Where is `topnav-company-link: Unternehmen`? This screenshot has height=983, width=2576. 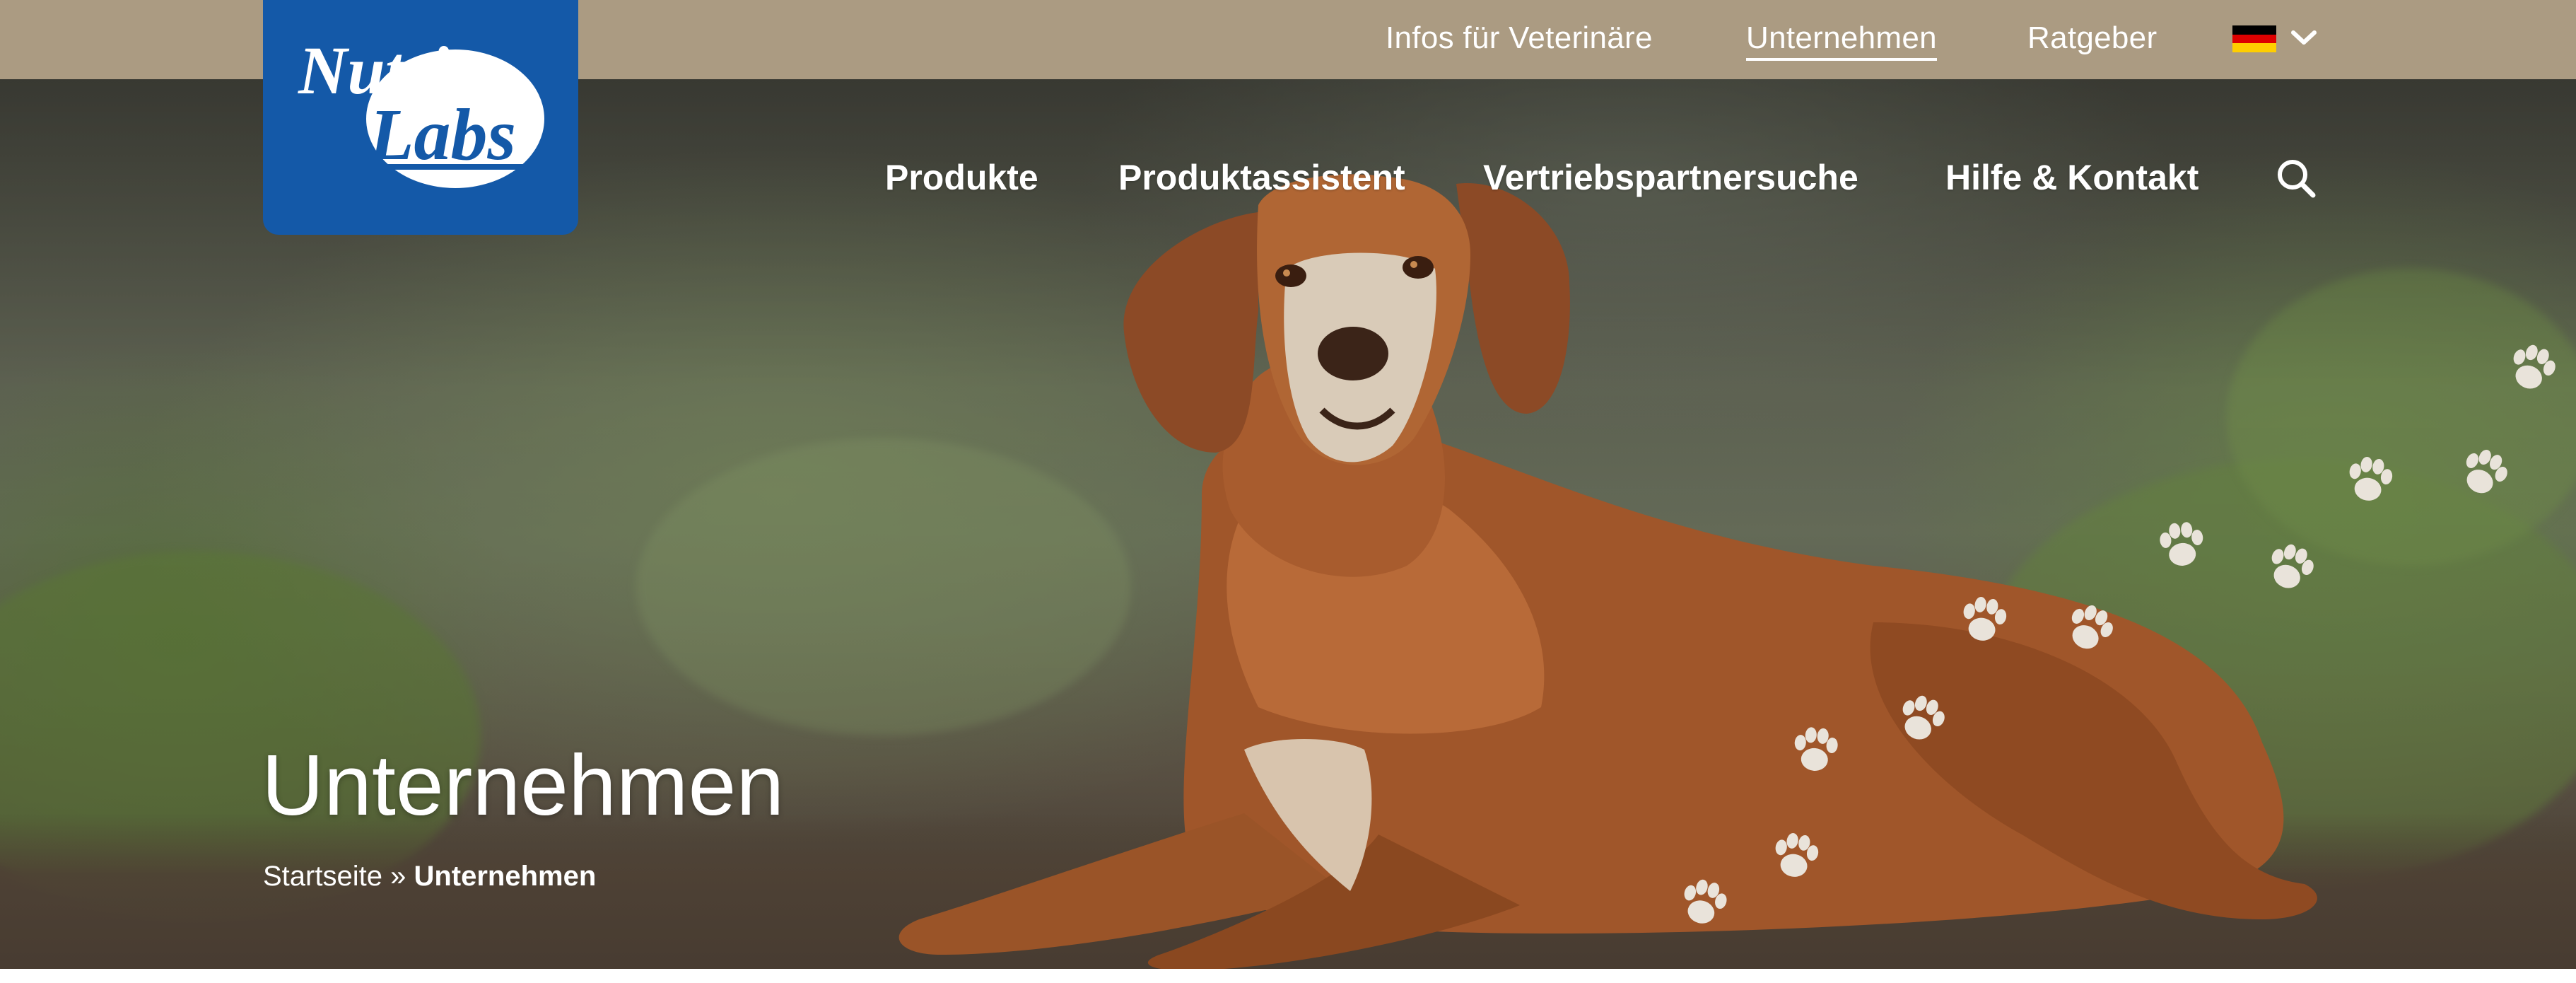 topnav-company-link: Unternehmen is located at coordinates (1842, 41).